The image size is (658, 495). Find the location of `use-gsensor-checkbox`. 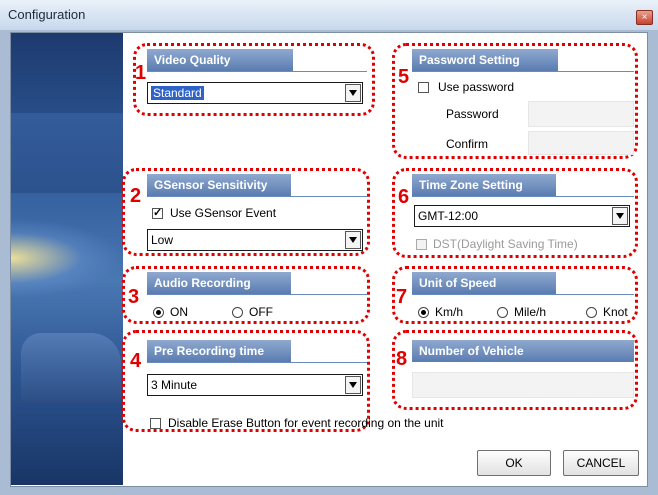

use-gsensor-checkbox is located at coordinates (157, 212).